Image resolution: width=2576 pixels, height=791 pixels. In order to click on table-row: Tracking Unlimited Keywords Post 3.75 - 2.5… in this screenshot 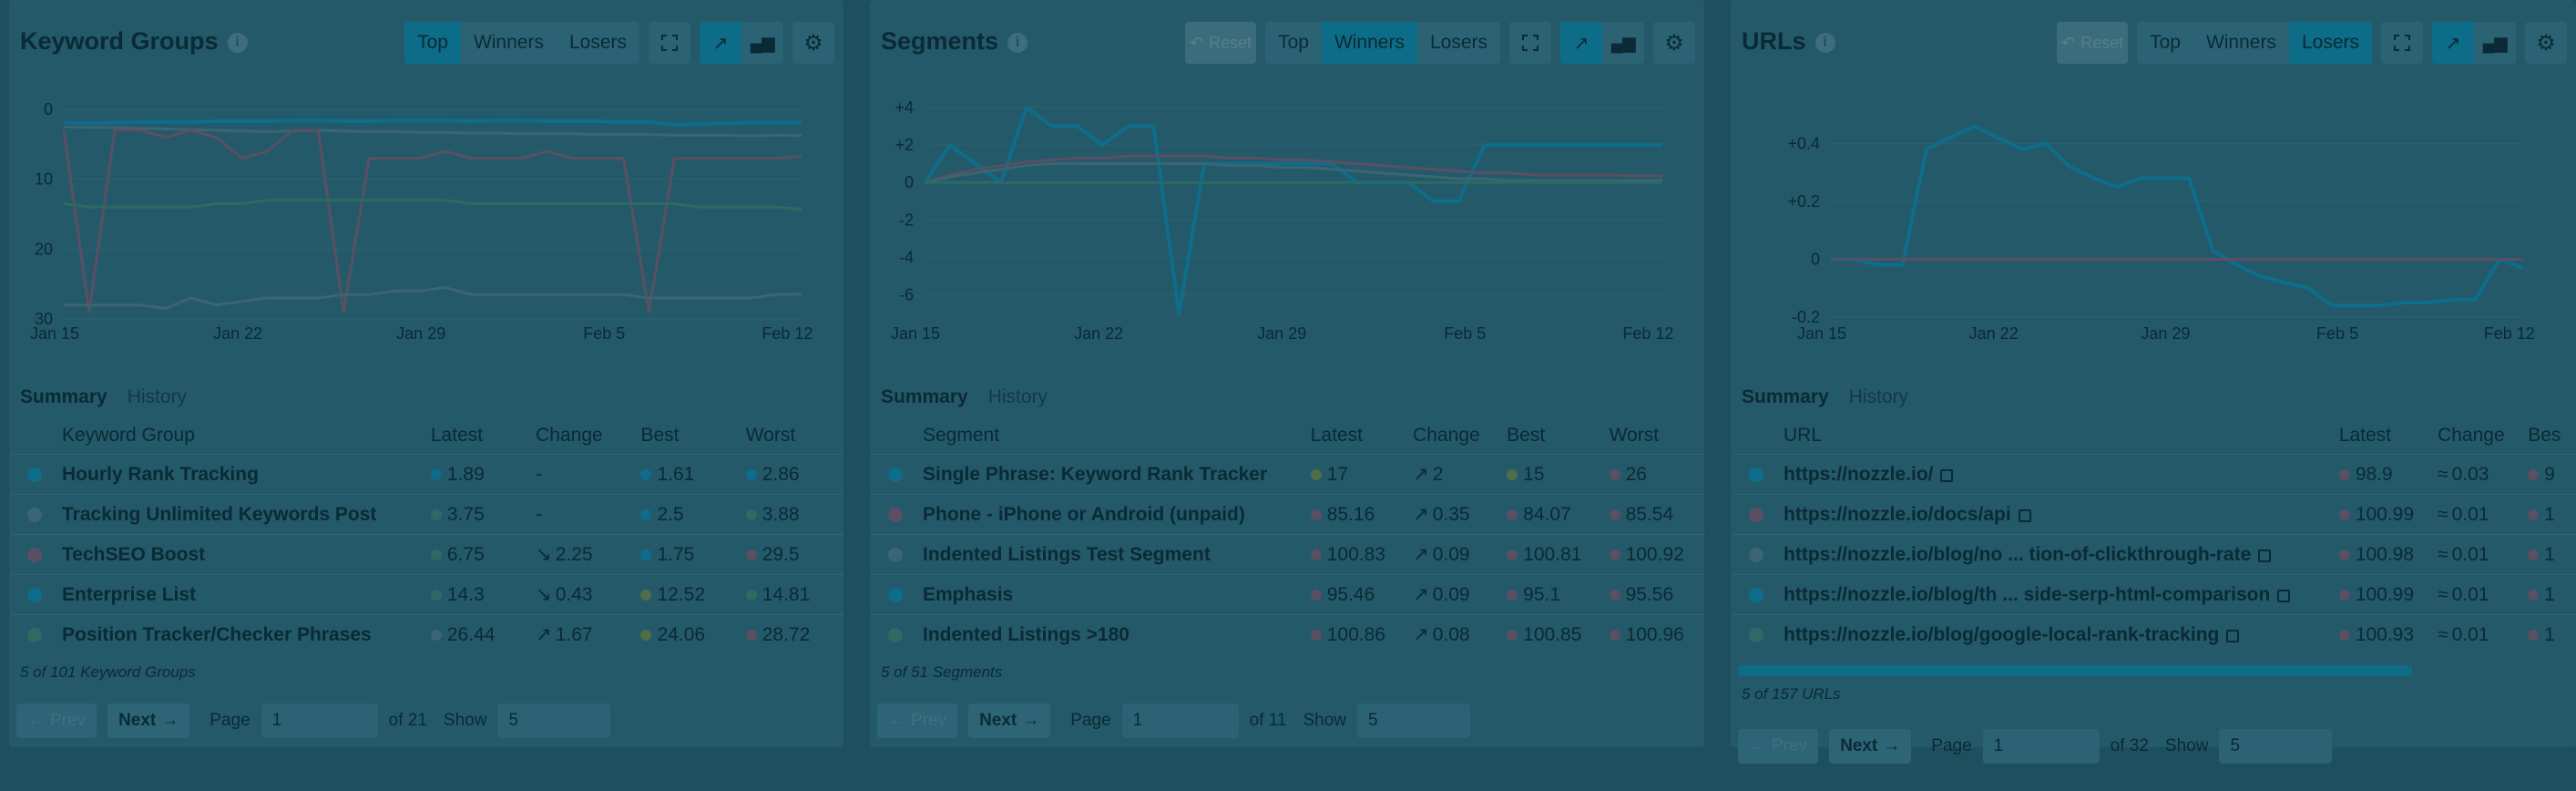, I will do `click(427, 514)`.